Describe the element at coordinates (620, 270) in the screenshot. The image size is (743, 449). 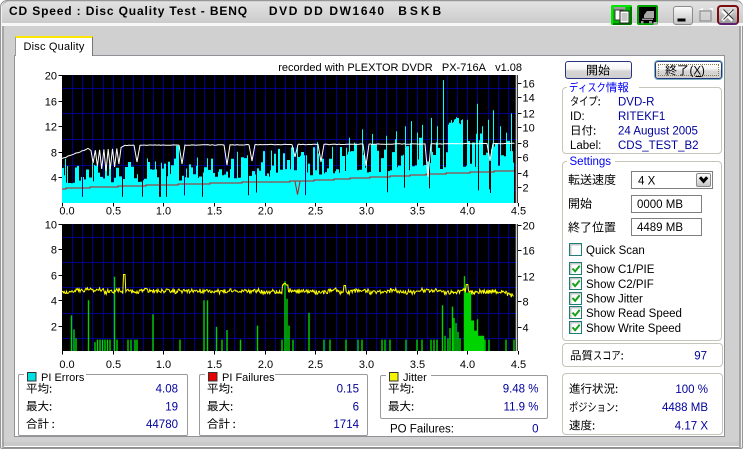
I see `svg-text: Show C1/PIE` at that location.